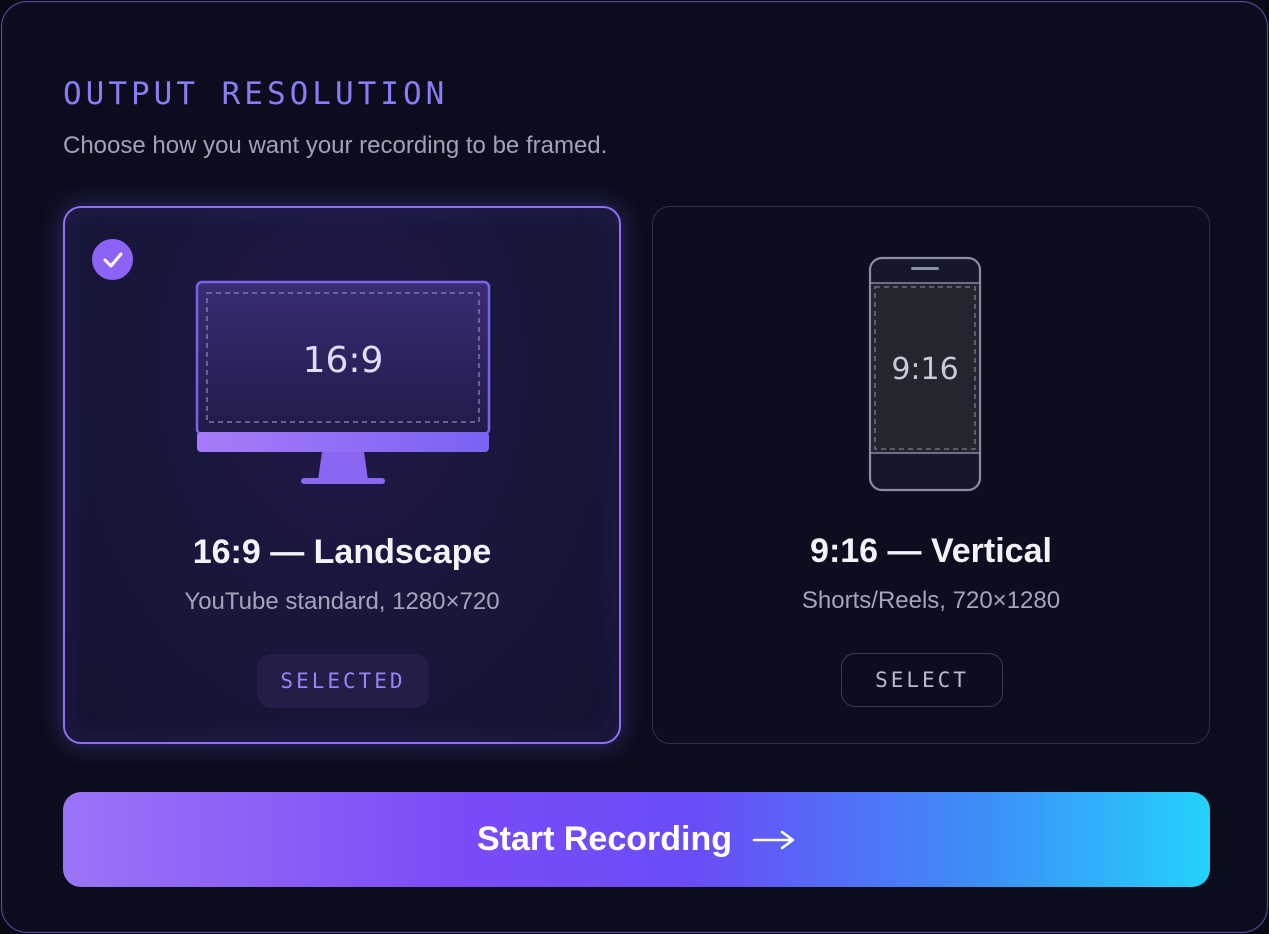 The height and width of the screenshot is (934, 1269). I want to click on vertical-ratio-label: 9:16, so click(924, 369).